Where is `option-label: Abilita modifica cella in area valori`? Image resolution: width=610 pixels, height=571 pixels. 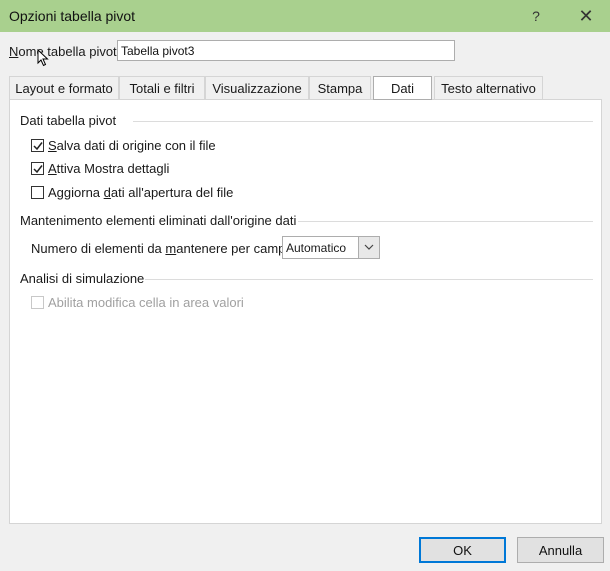 option-label: Abilita modifica cella in area valori is located at coordinates (146, 302).